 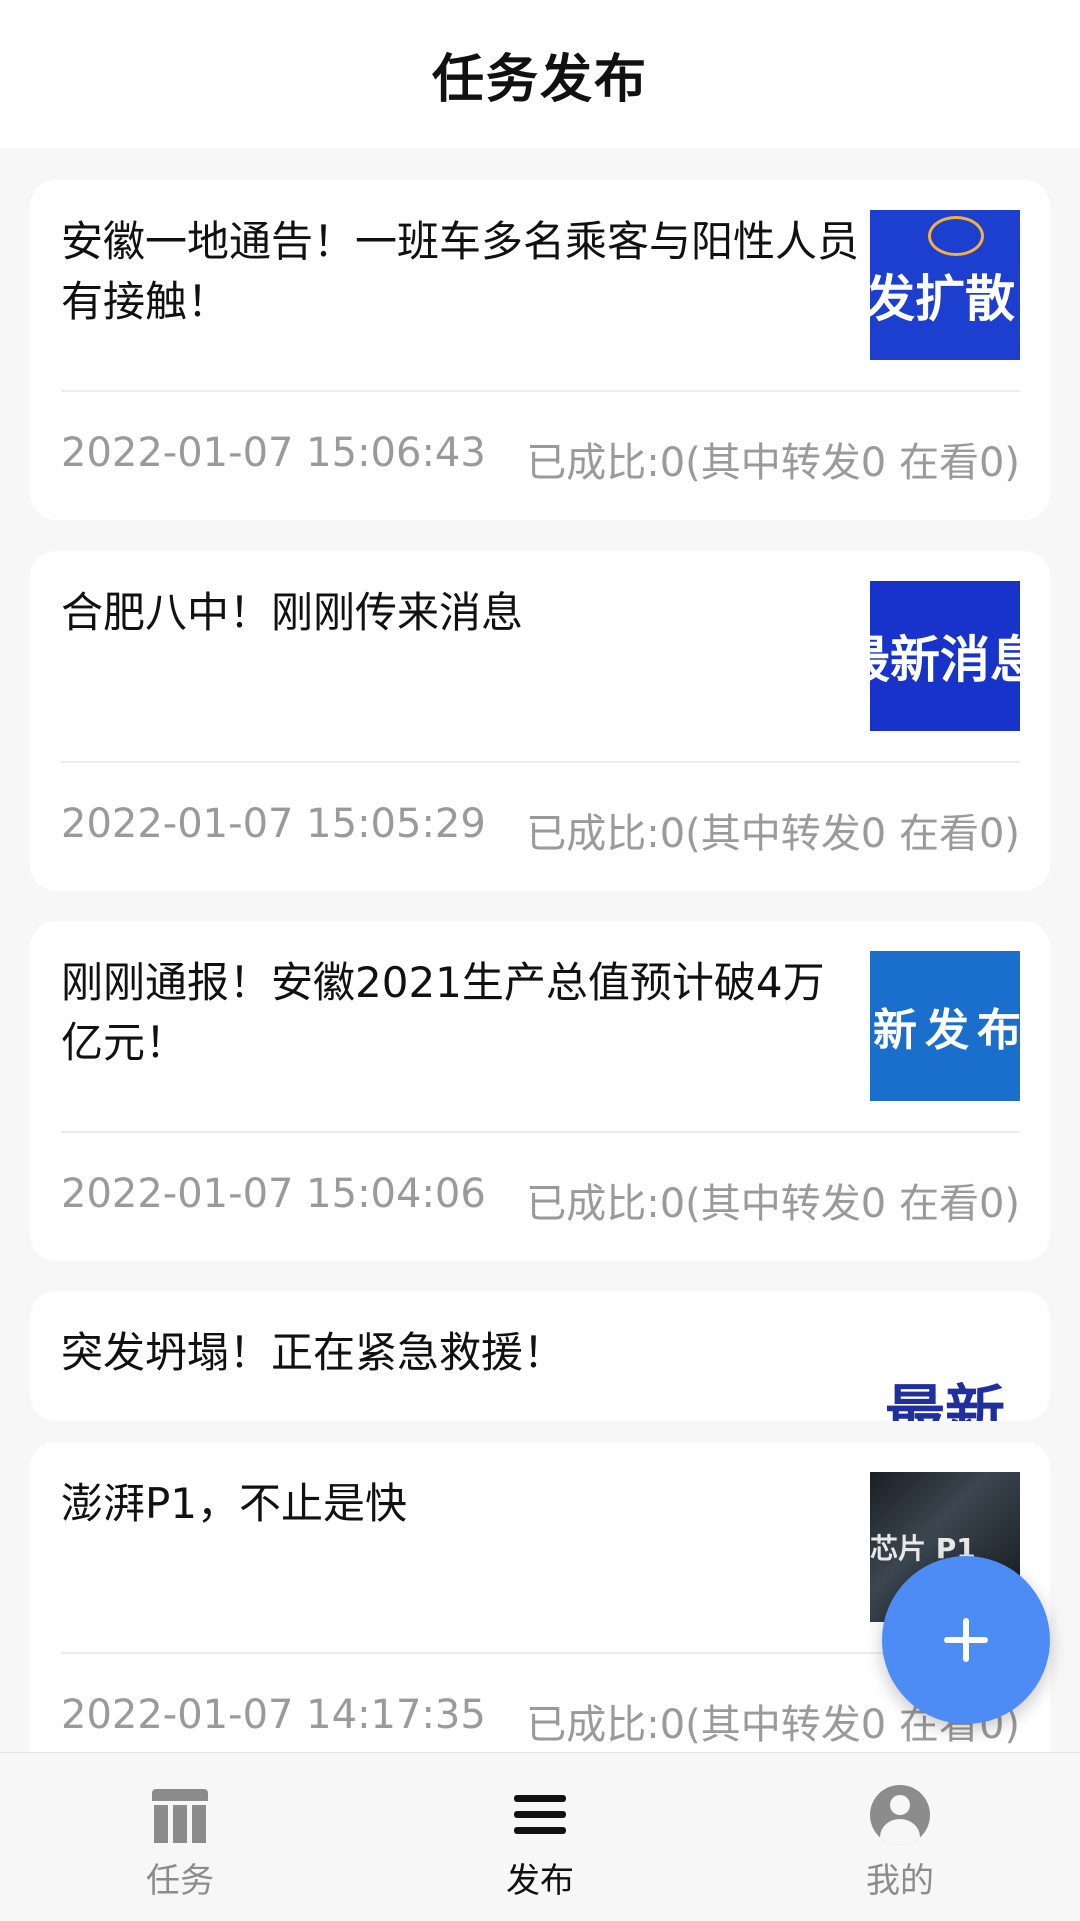 I want to click on logo-badge-icon, so click(x=956, y=236).